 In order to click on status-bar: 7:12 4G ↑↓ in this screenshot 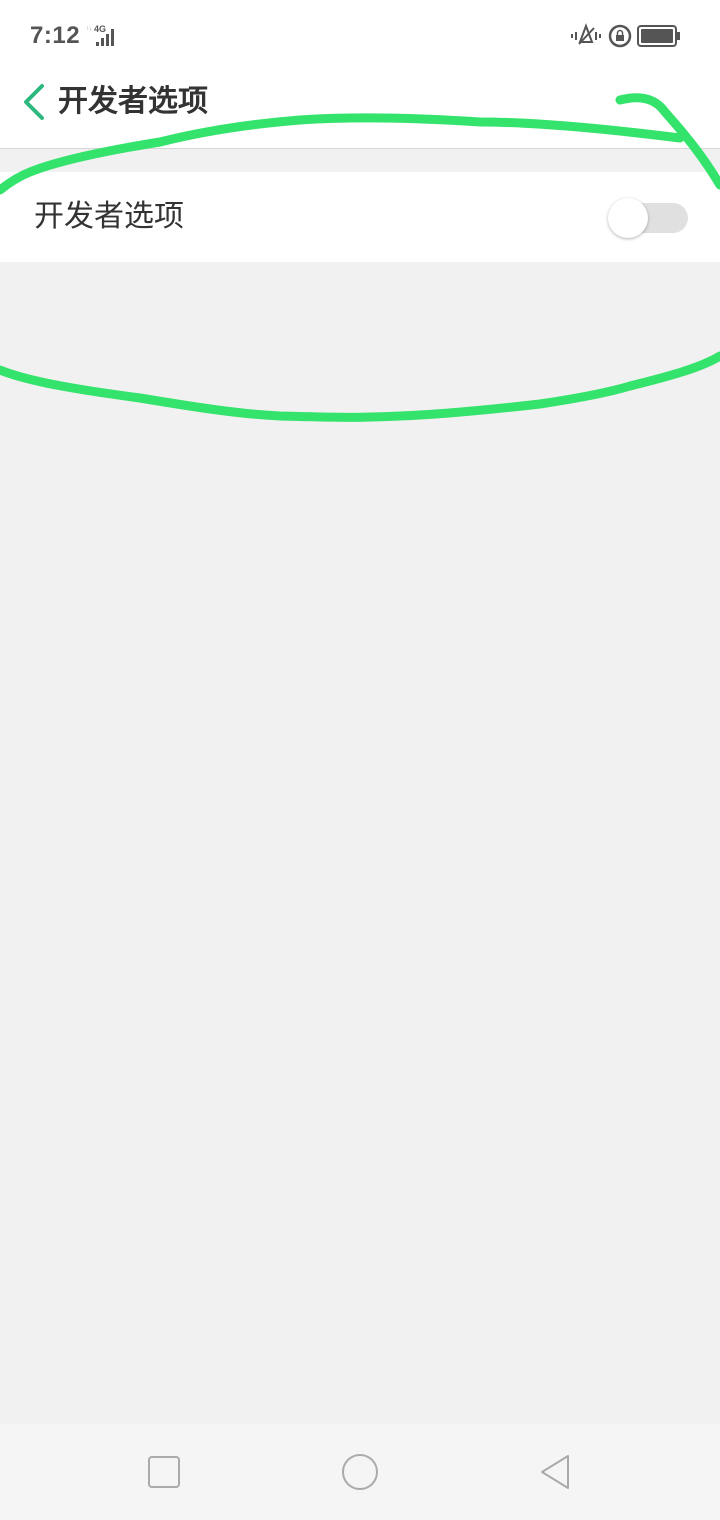, I will do `click(360, 35)`.